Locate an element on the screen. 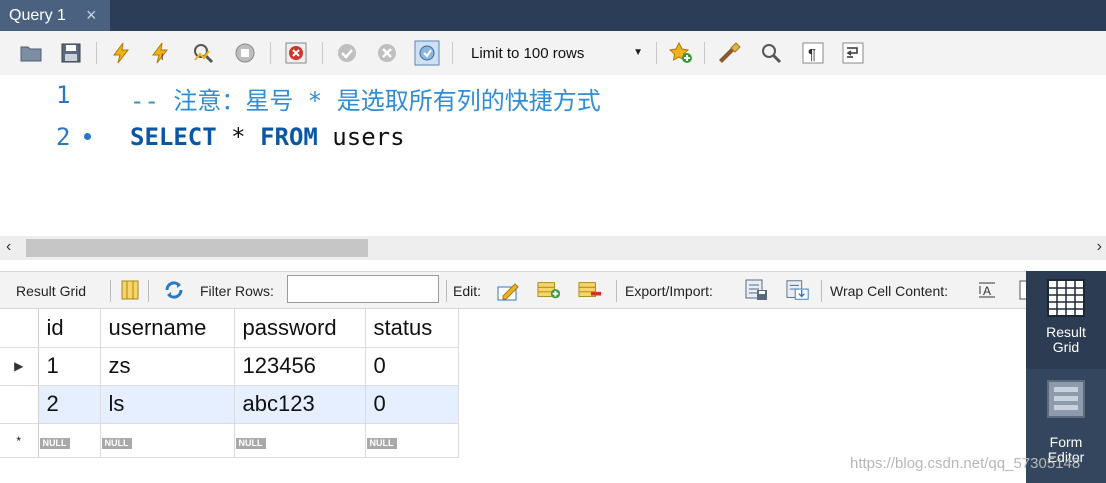  keyword-from: FROM is located at coordinates (289, 137).